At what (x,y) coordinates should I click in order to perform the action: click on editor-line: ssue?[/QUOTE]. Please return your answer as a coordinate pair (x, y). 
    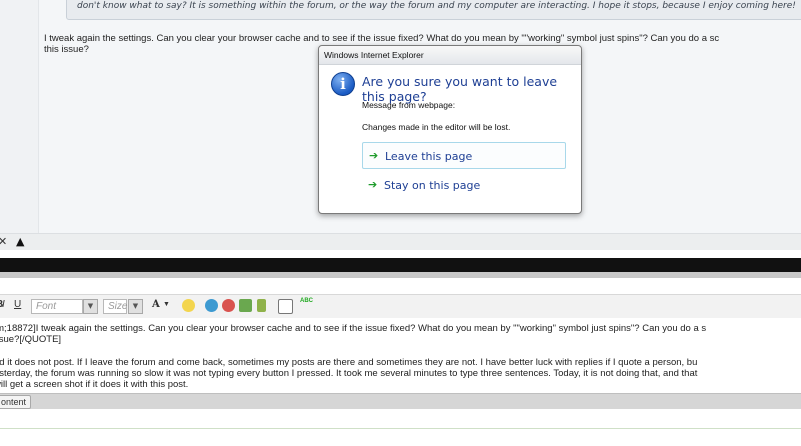
    Looking at the image, I should click on (31, 339).